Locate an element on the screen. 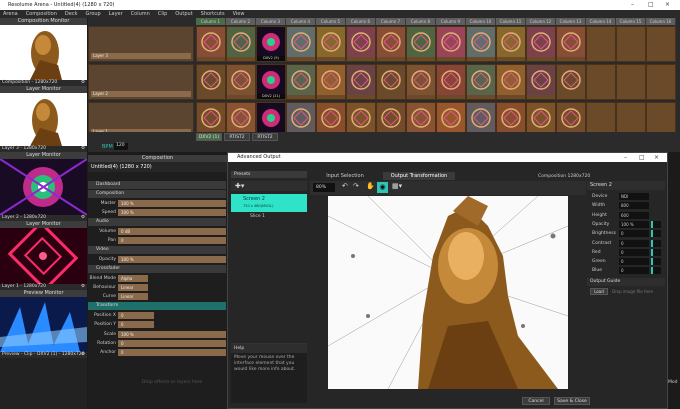 This screenshot has width=680, height=409. column-header: Column 11 is located at coordinates (511, 21).